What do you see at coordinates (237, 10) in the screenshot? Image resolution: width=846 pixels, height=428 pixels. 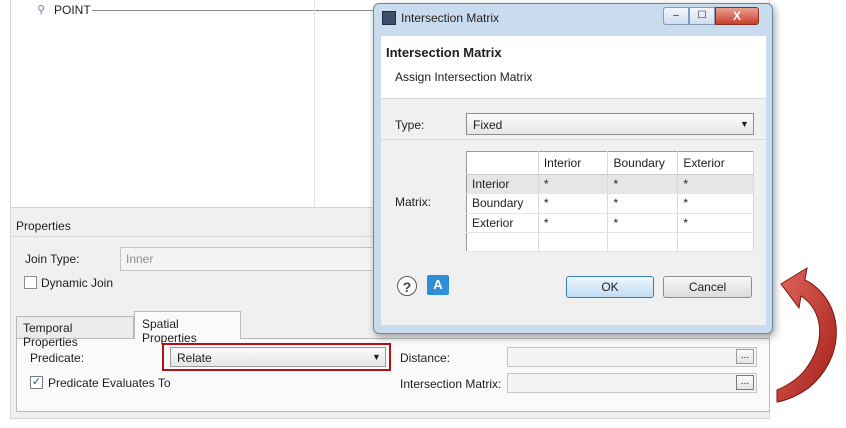 I see `tree-connector-line` at bounding box center [237, 10].